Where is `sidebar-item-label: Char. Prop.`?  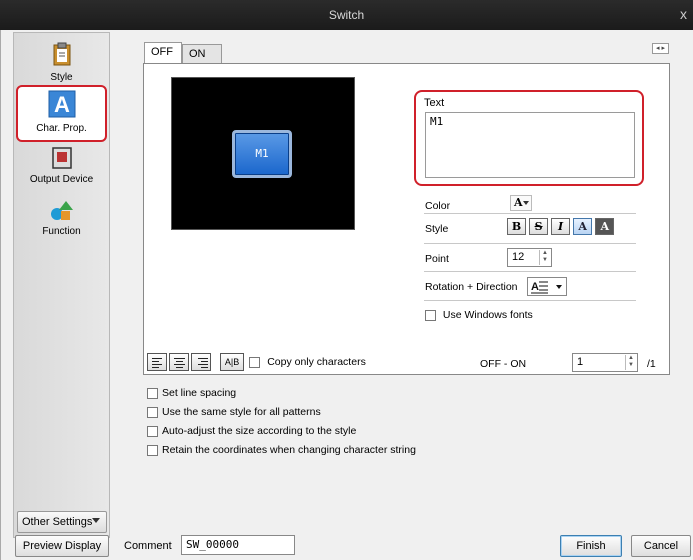
sidebar-item-label: Char. Prop. is located at coordinates (61, 128).